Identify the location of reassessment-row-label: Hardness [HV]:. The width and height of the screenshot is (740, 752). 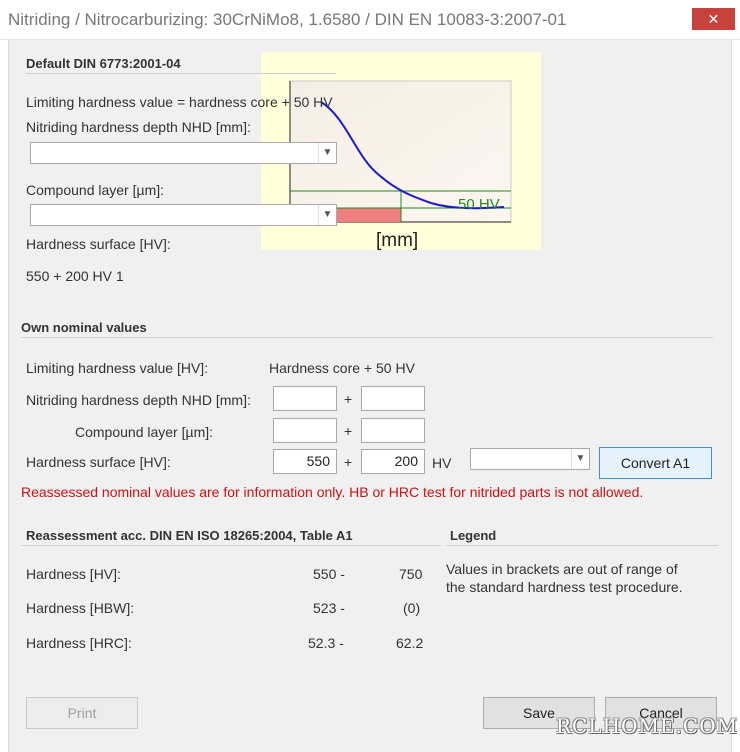
(73, 574).